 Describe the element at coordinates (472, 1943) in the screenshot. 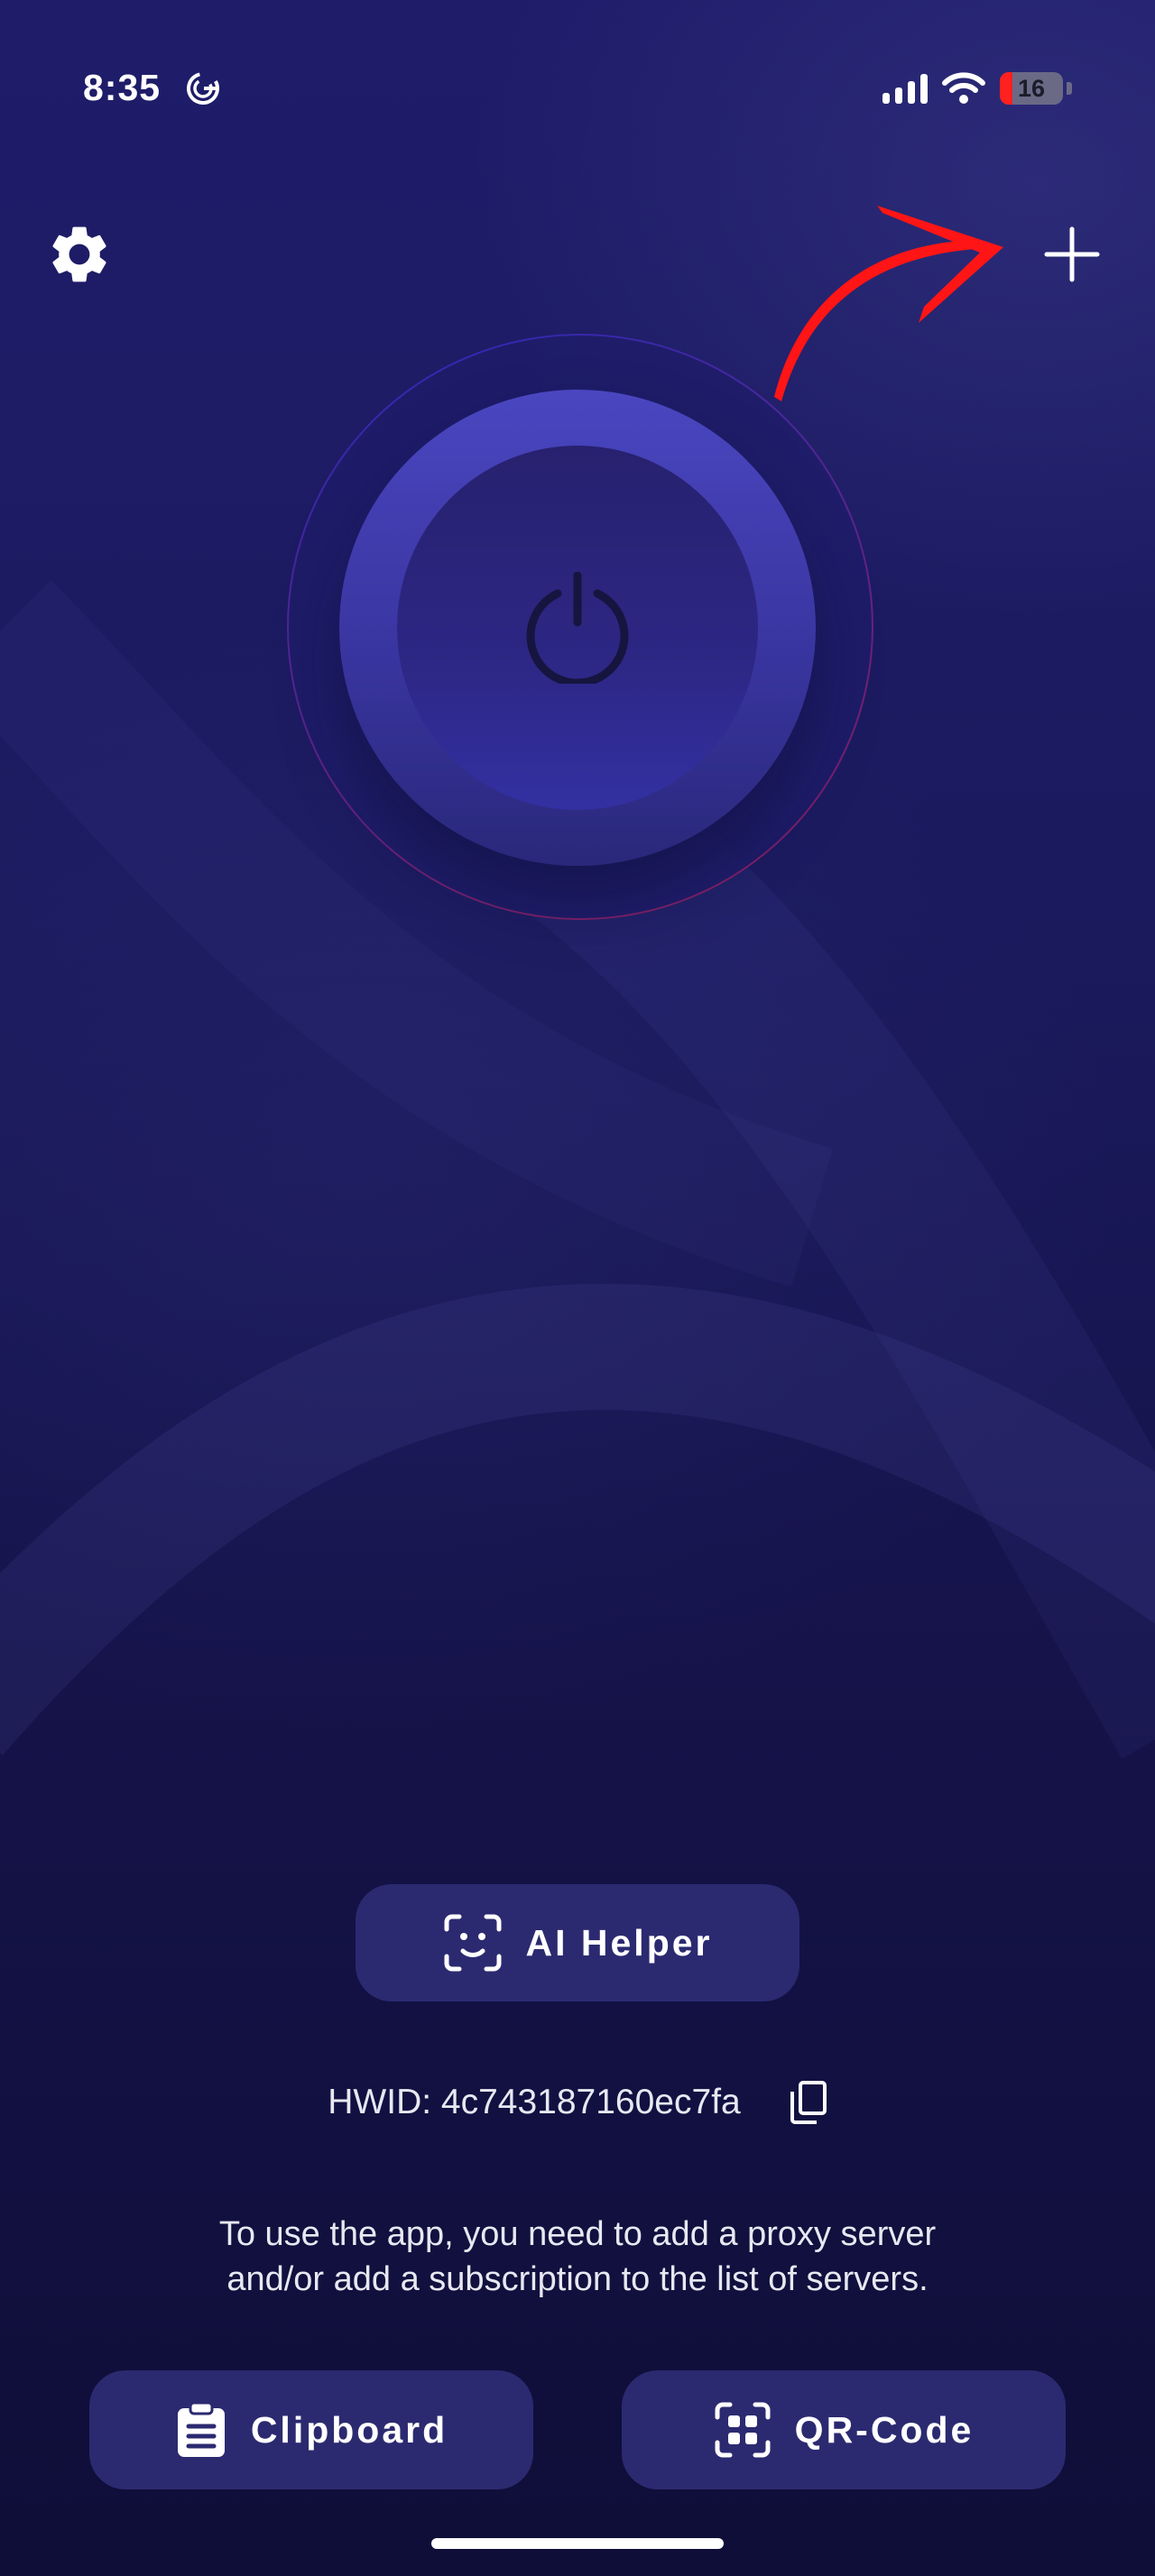

I see `face-scan-icon` at that location.